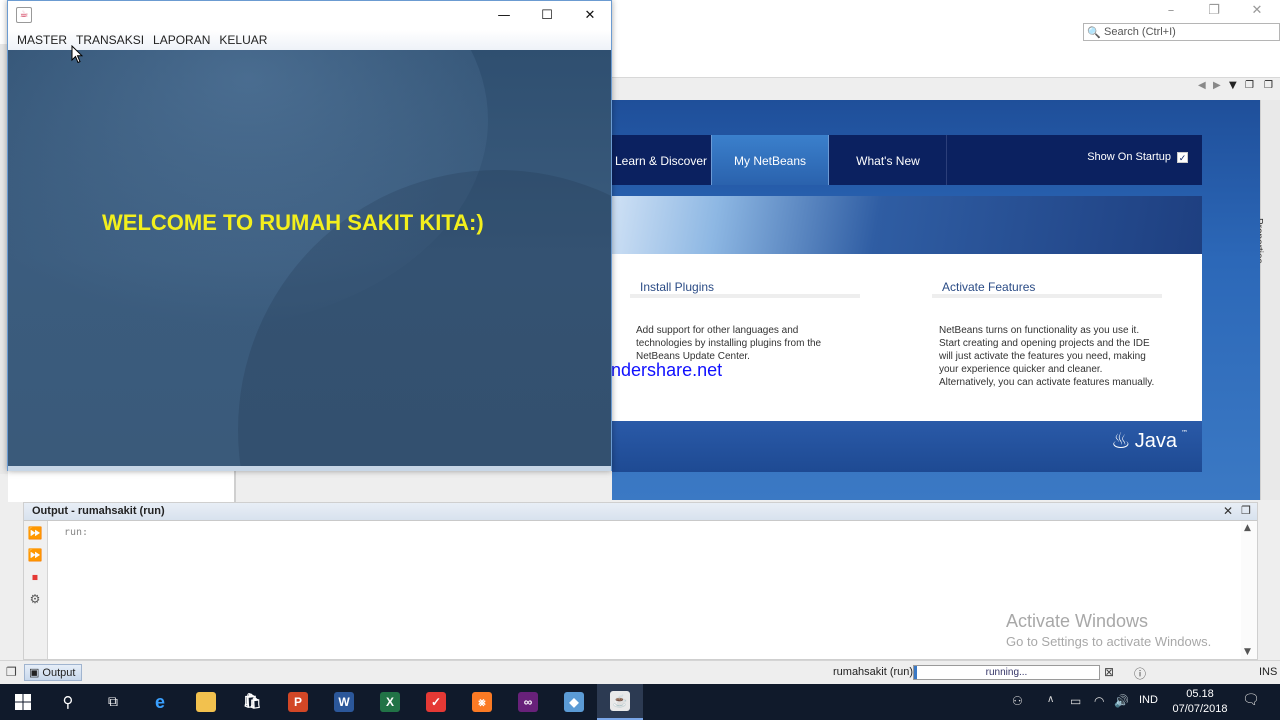  I want to click on output-scrollbar: ▲ ▼, so click(1249, 590).